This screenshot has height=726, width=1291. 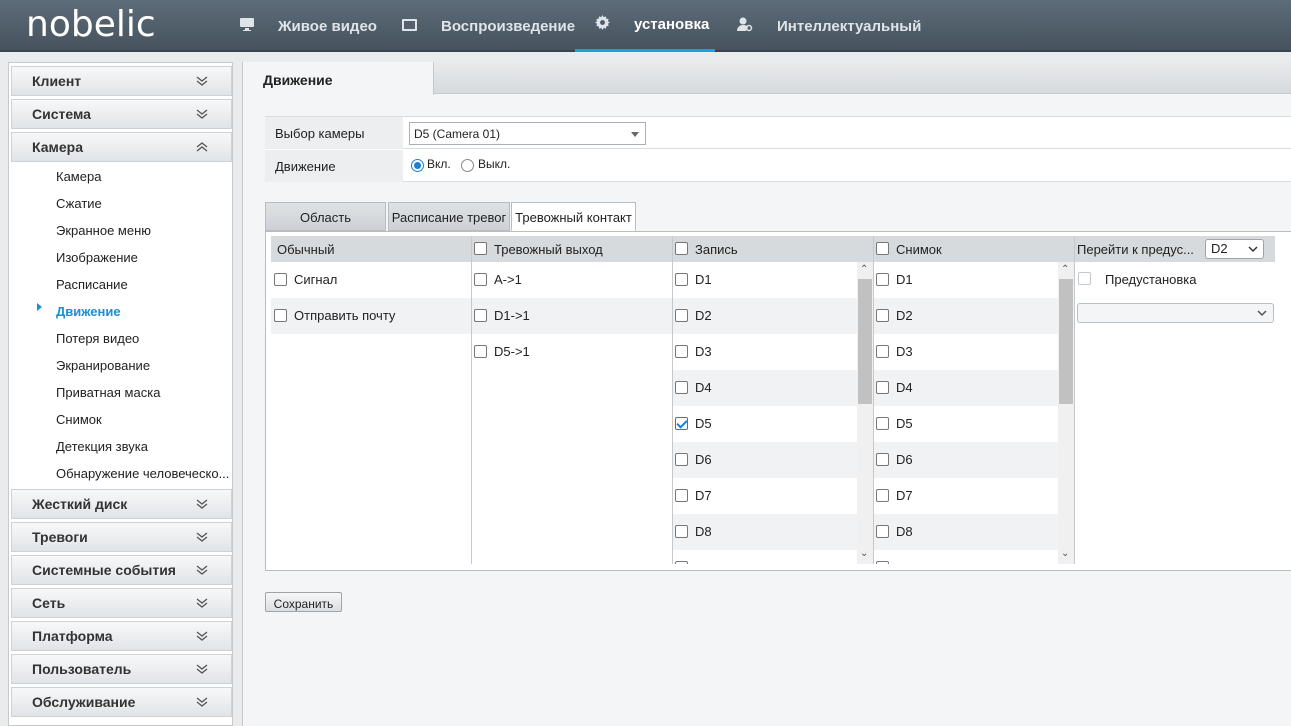 I want to click on motion-on-radio, so click(x=417, y=165).